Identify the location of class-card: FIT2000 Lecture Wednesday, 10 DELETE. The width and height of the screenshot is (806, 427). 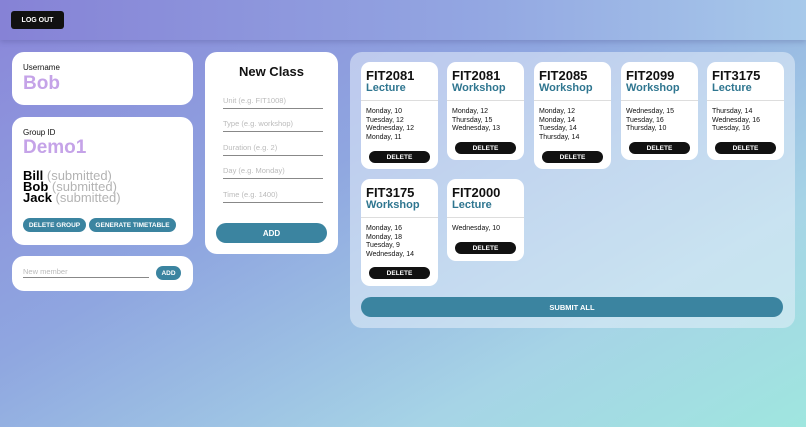
(485, 220).